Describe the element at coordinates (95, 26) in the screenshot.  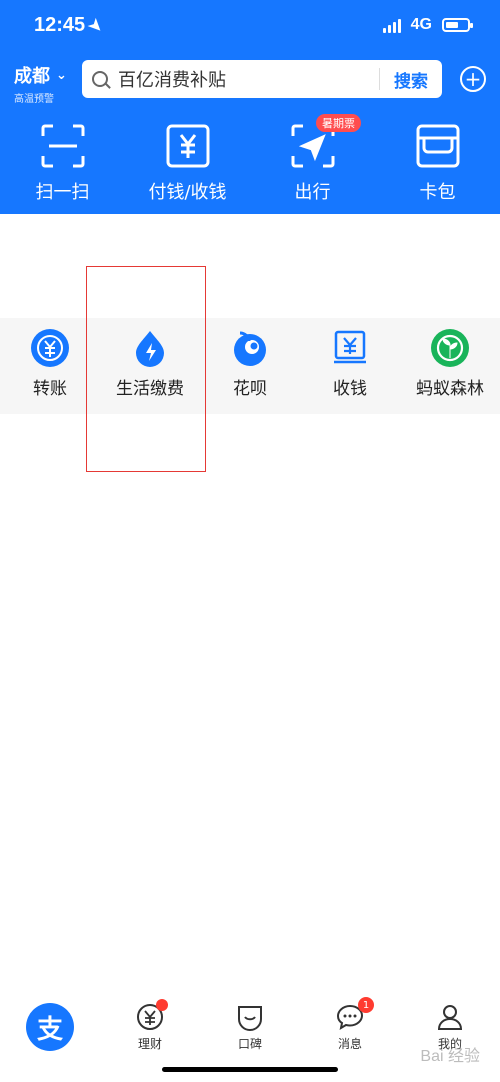
I see `location-arrow-icon: ➤` at that location.